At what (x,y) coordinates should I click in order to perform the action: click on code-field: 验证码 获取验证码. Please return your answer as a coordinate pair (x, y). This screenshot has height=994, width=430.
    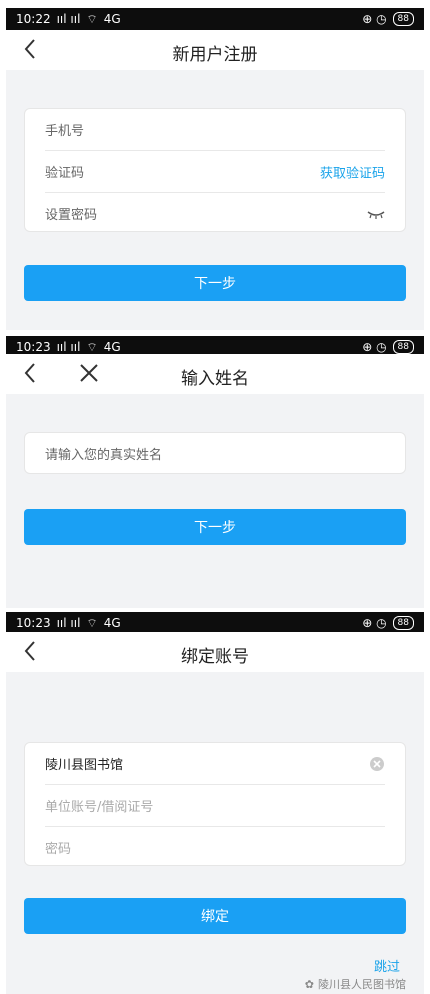
    Looking at the image, I should click on (215, 172).